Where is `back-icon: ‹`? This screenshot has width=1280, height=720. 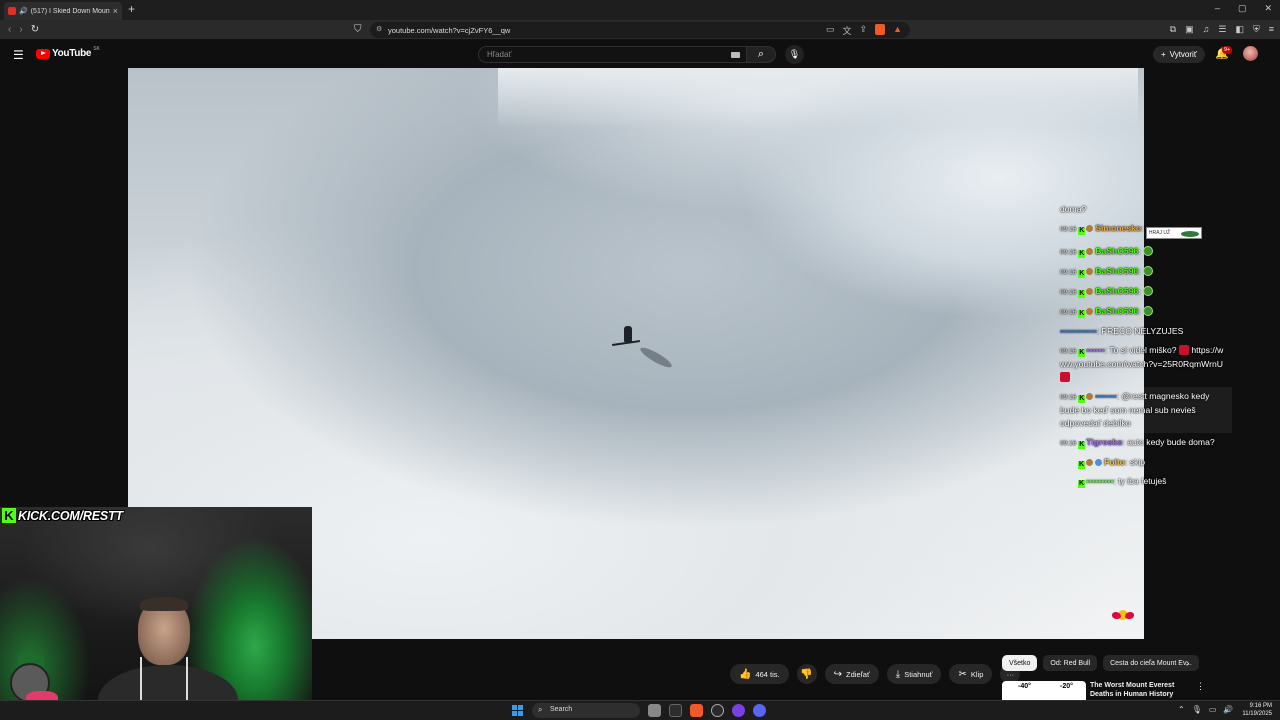
back-icon: ‹ is located at coordinates (9, 29).